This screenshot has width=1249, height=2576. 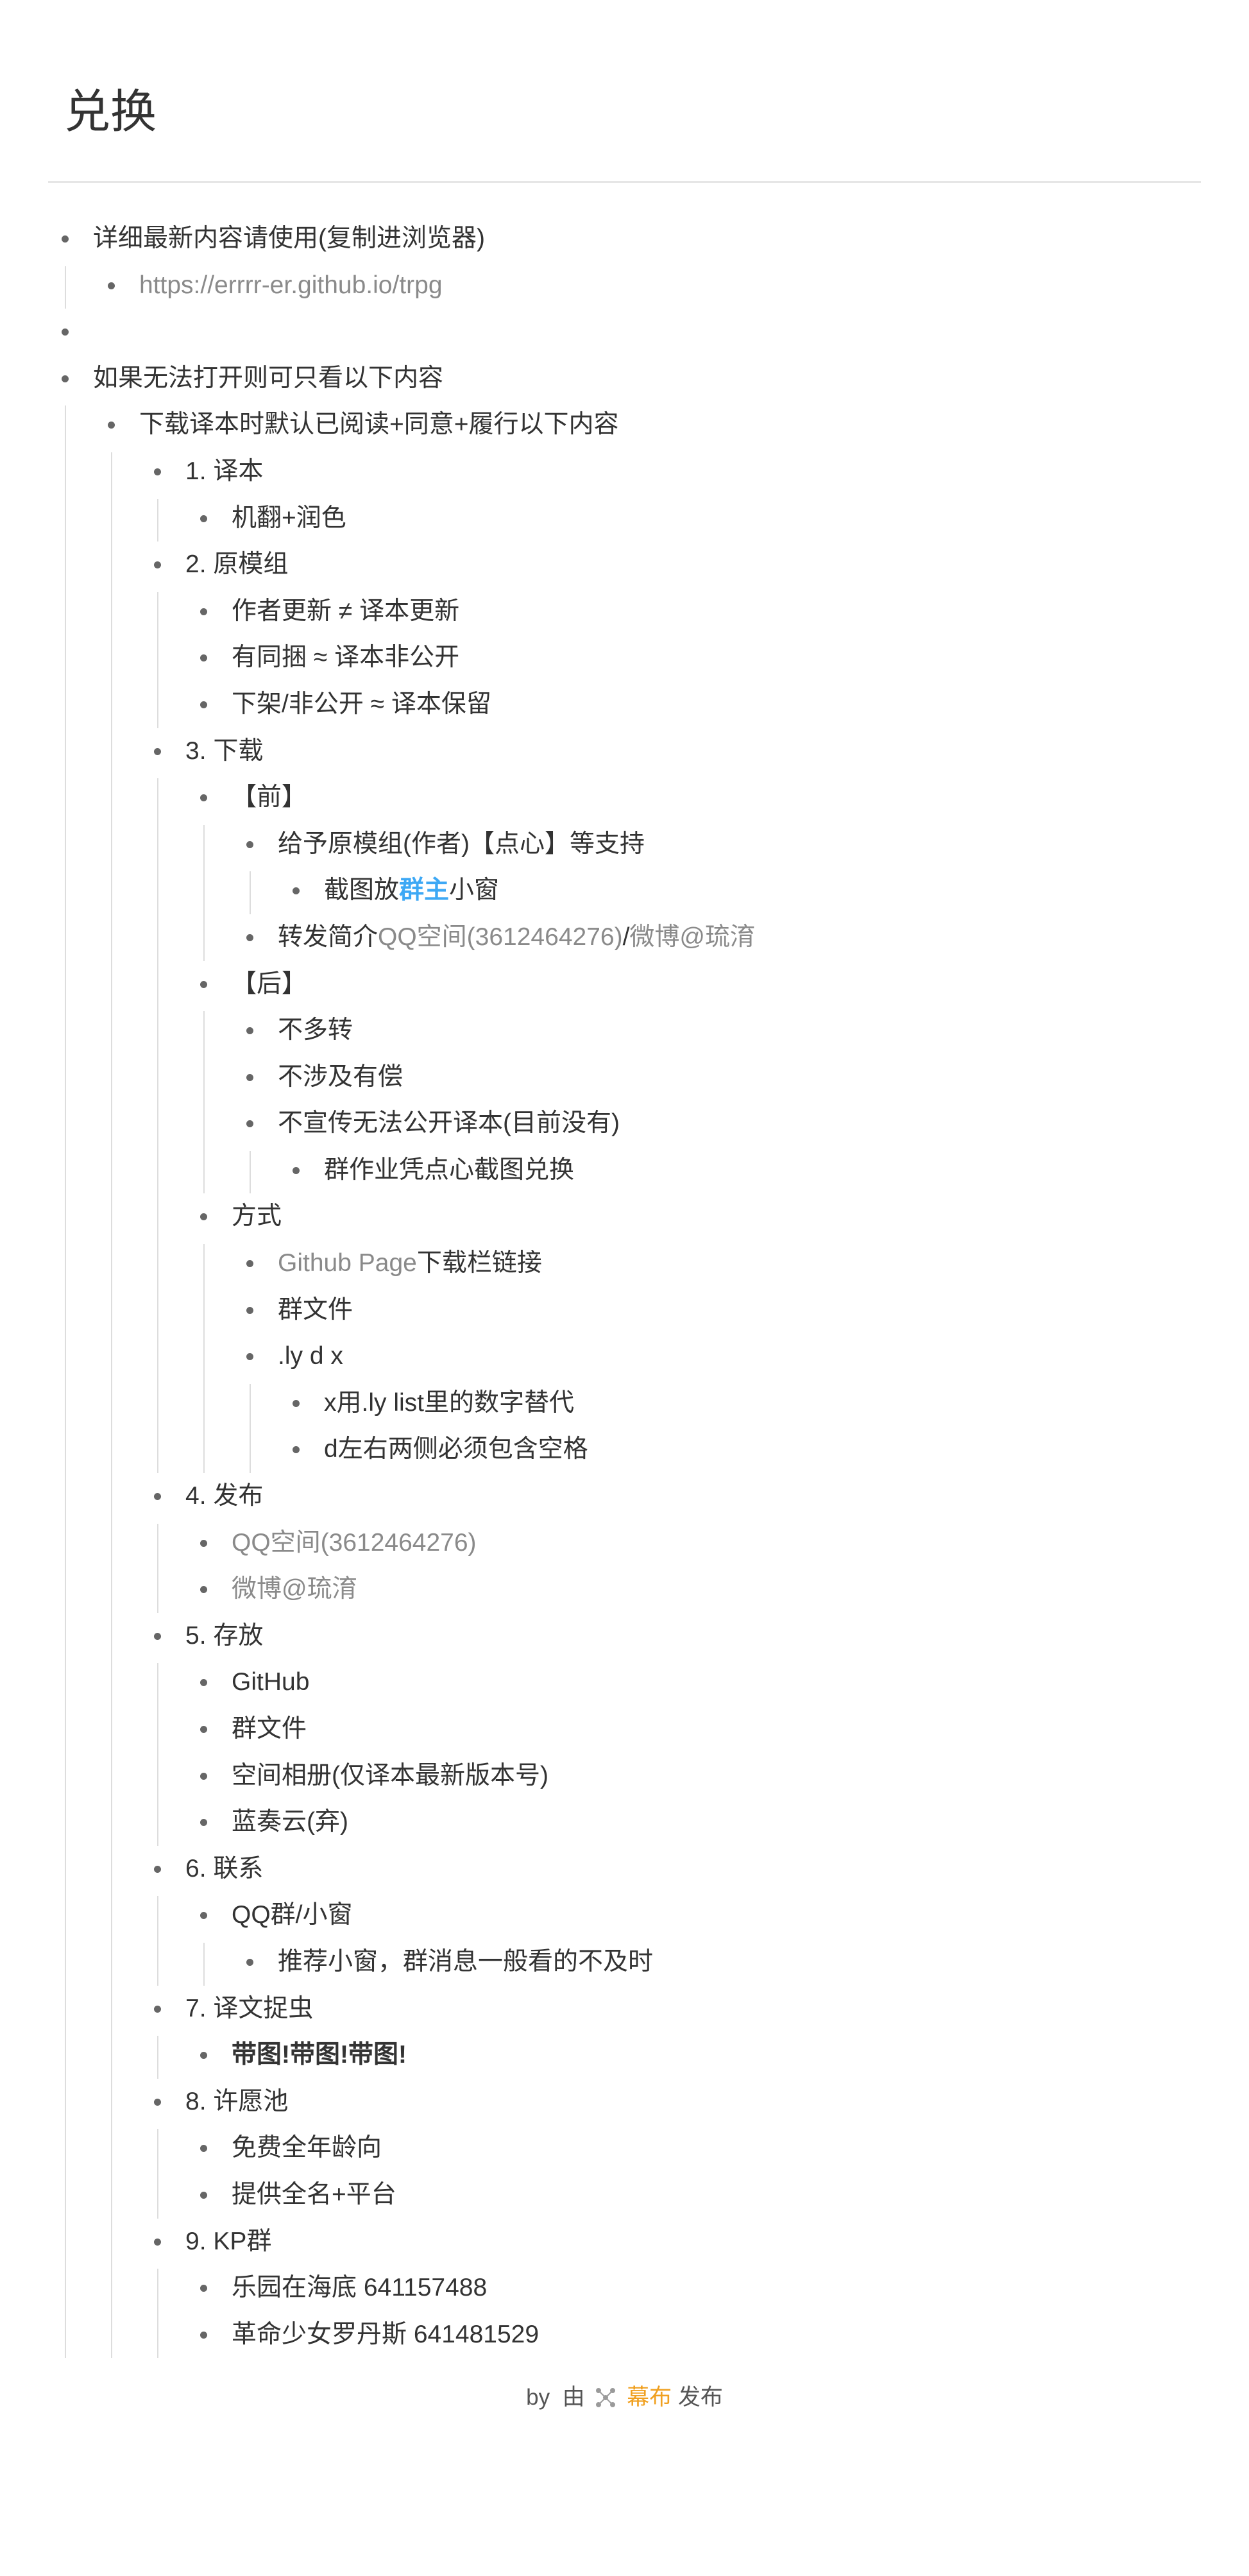 I want to click on outline-node: 蓝奏云(弃), so click(x=694, y=1822).